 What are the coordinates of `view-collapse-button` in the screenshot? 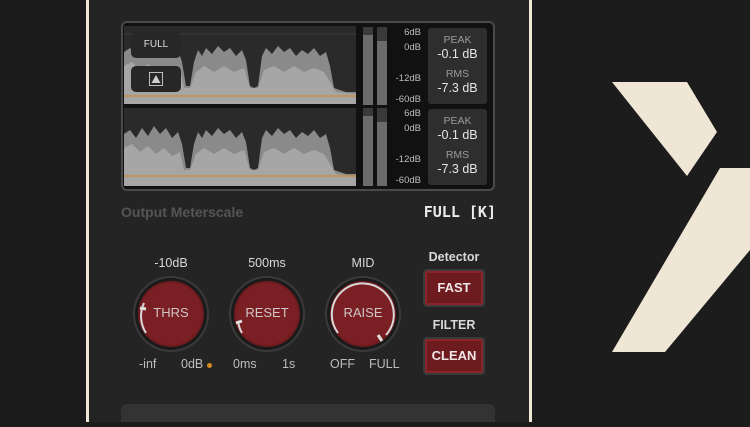 It's located at (156, 79).